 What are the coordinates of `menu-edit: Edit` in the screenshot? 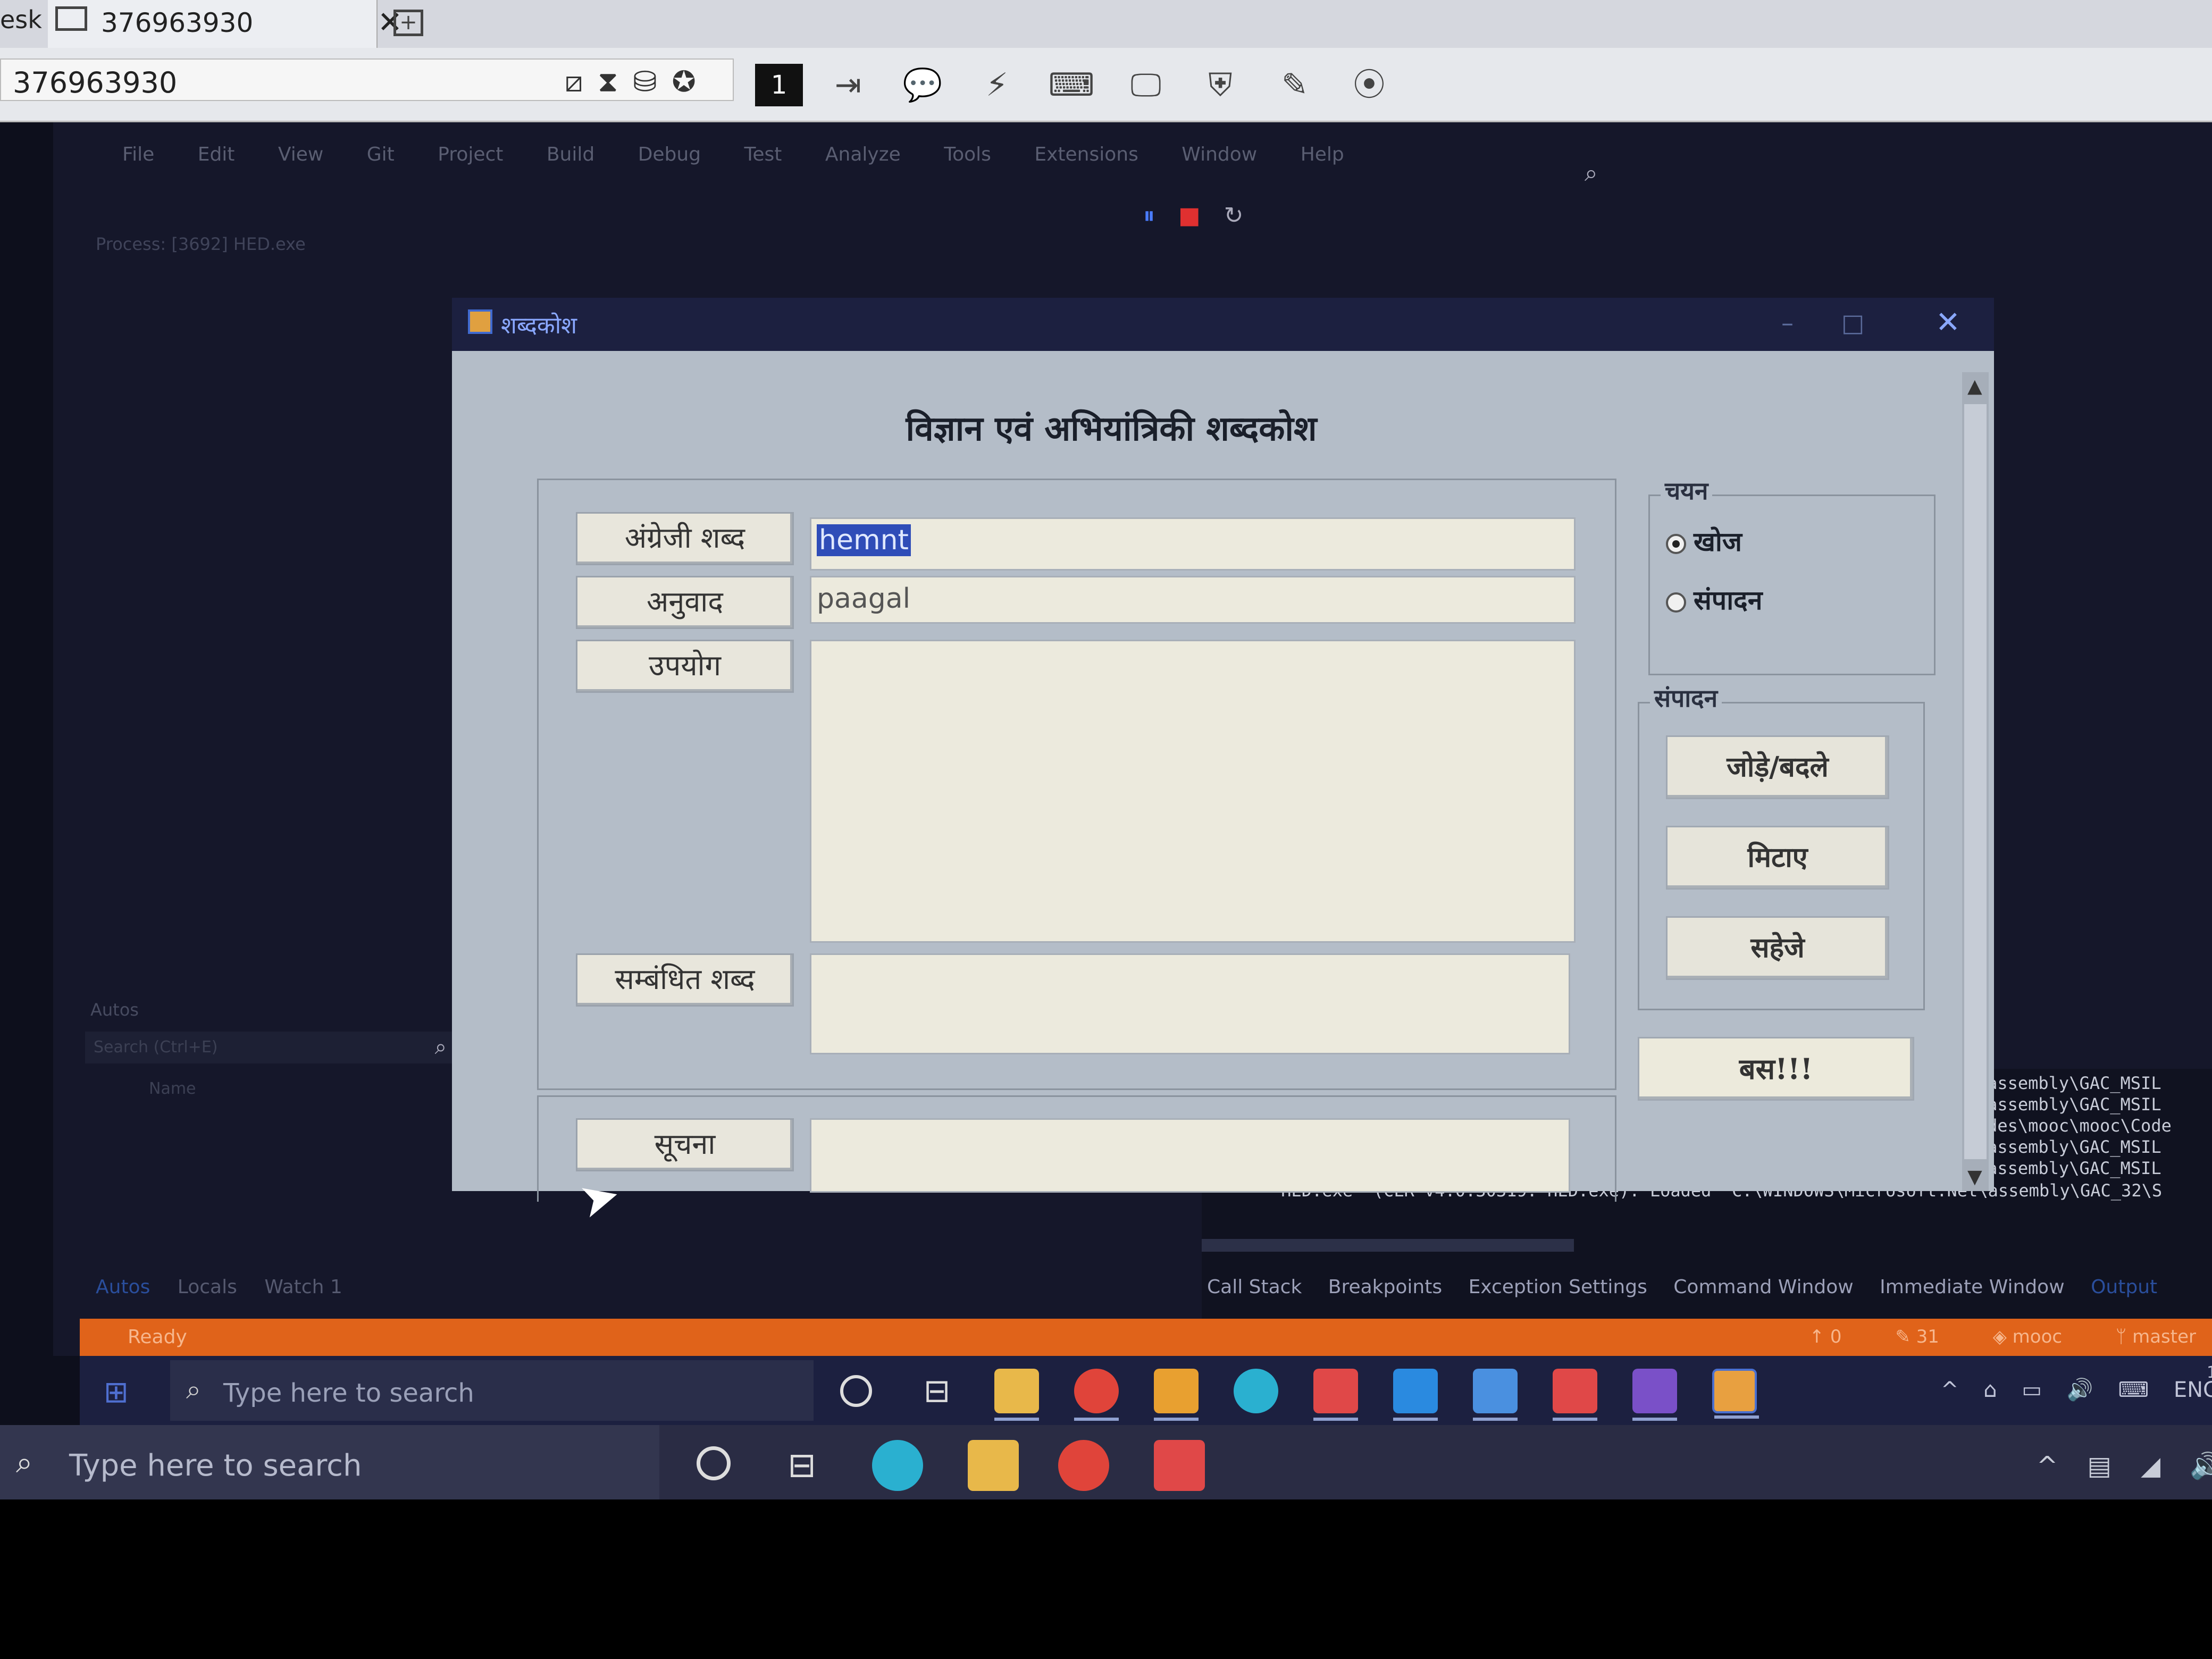 It's located at (216, 154).